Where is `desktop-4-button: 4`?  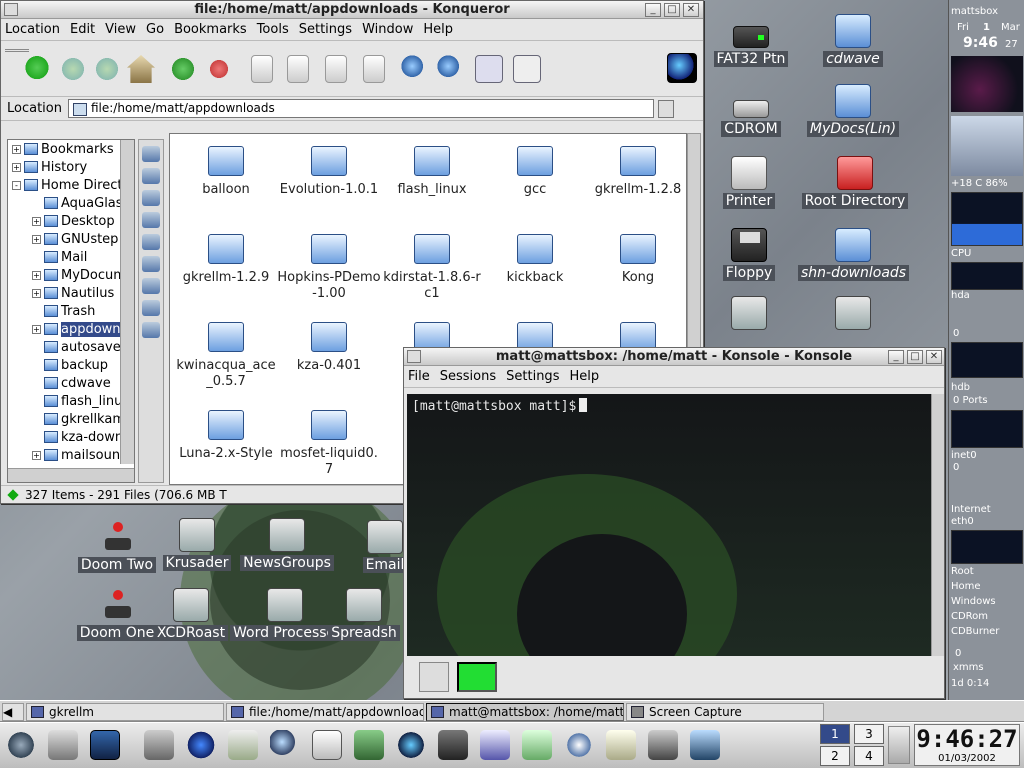 desktop-4-button: 4 is located at coordinates (869, 756).